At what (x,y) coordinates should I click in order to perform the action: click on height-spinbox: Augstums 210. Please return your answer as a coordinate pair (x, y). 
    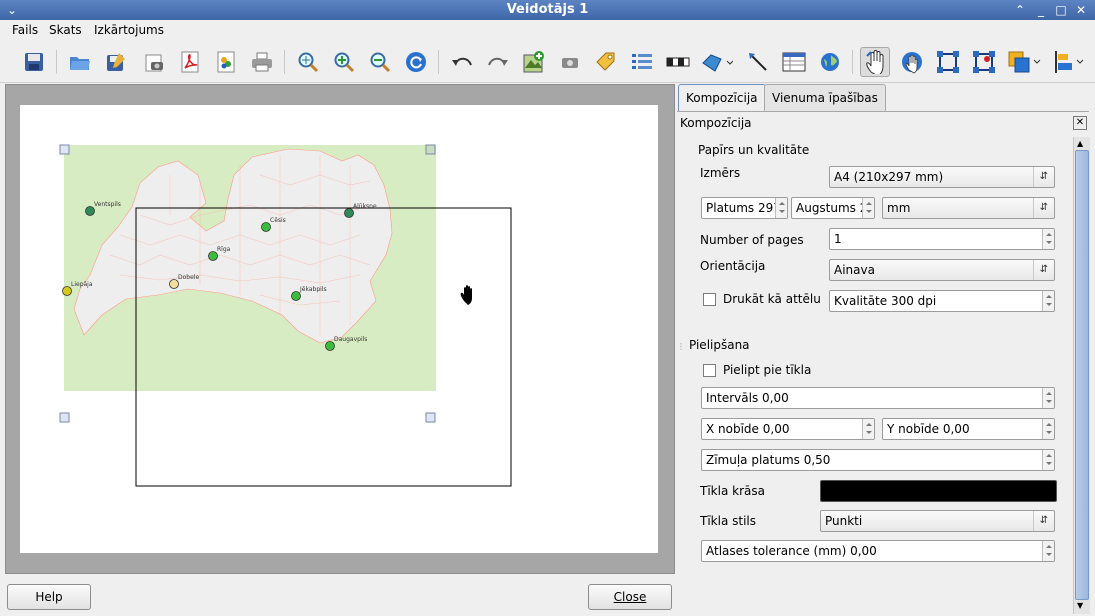
    Looking at the image, I should click on (833, 208).